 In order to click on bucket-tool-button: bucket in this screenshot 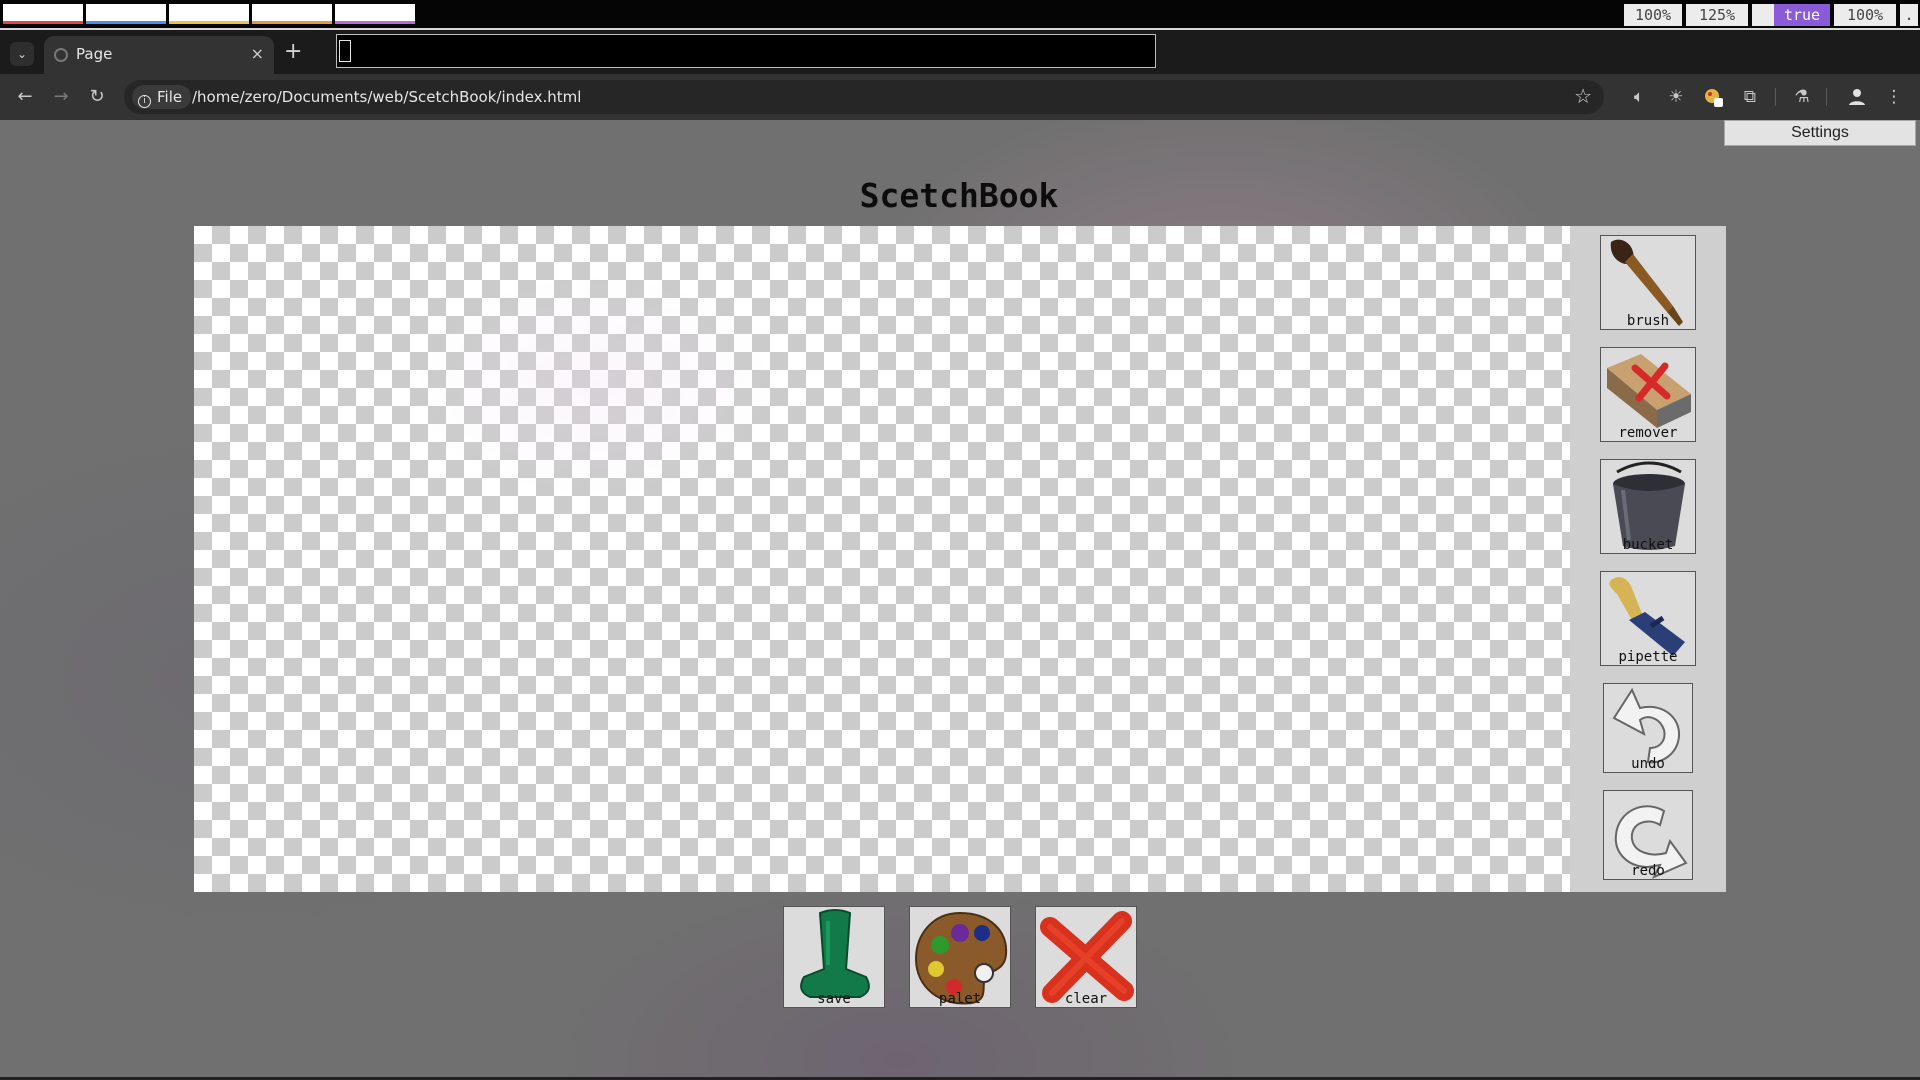, I will do `click(1648, 506)`.